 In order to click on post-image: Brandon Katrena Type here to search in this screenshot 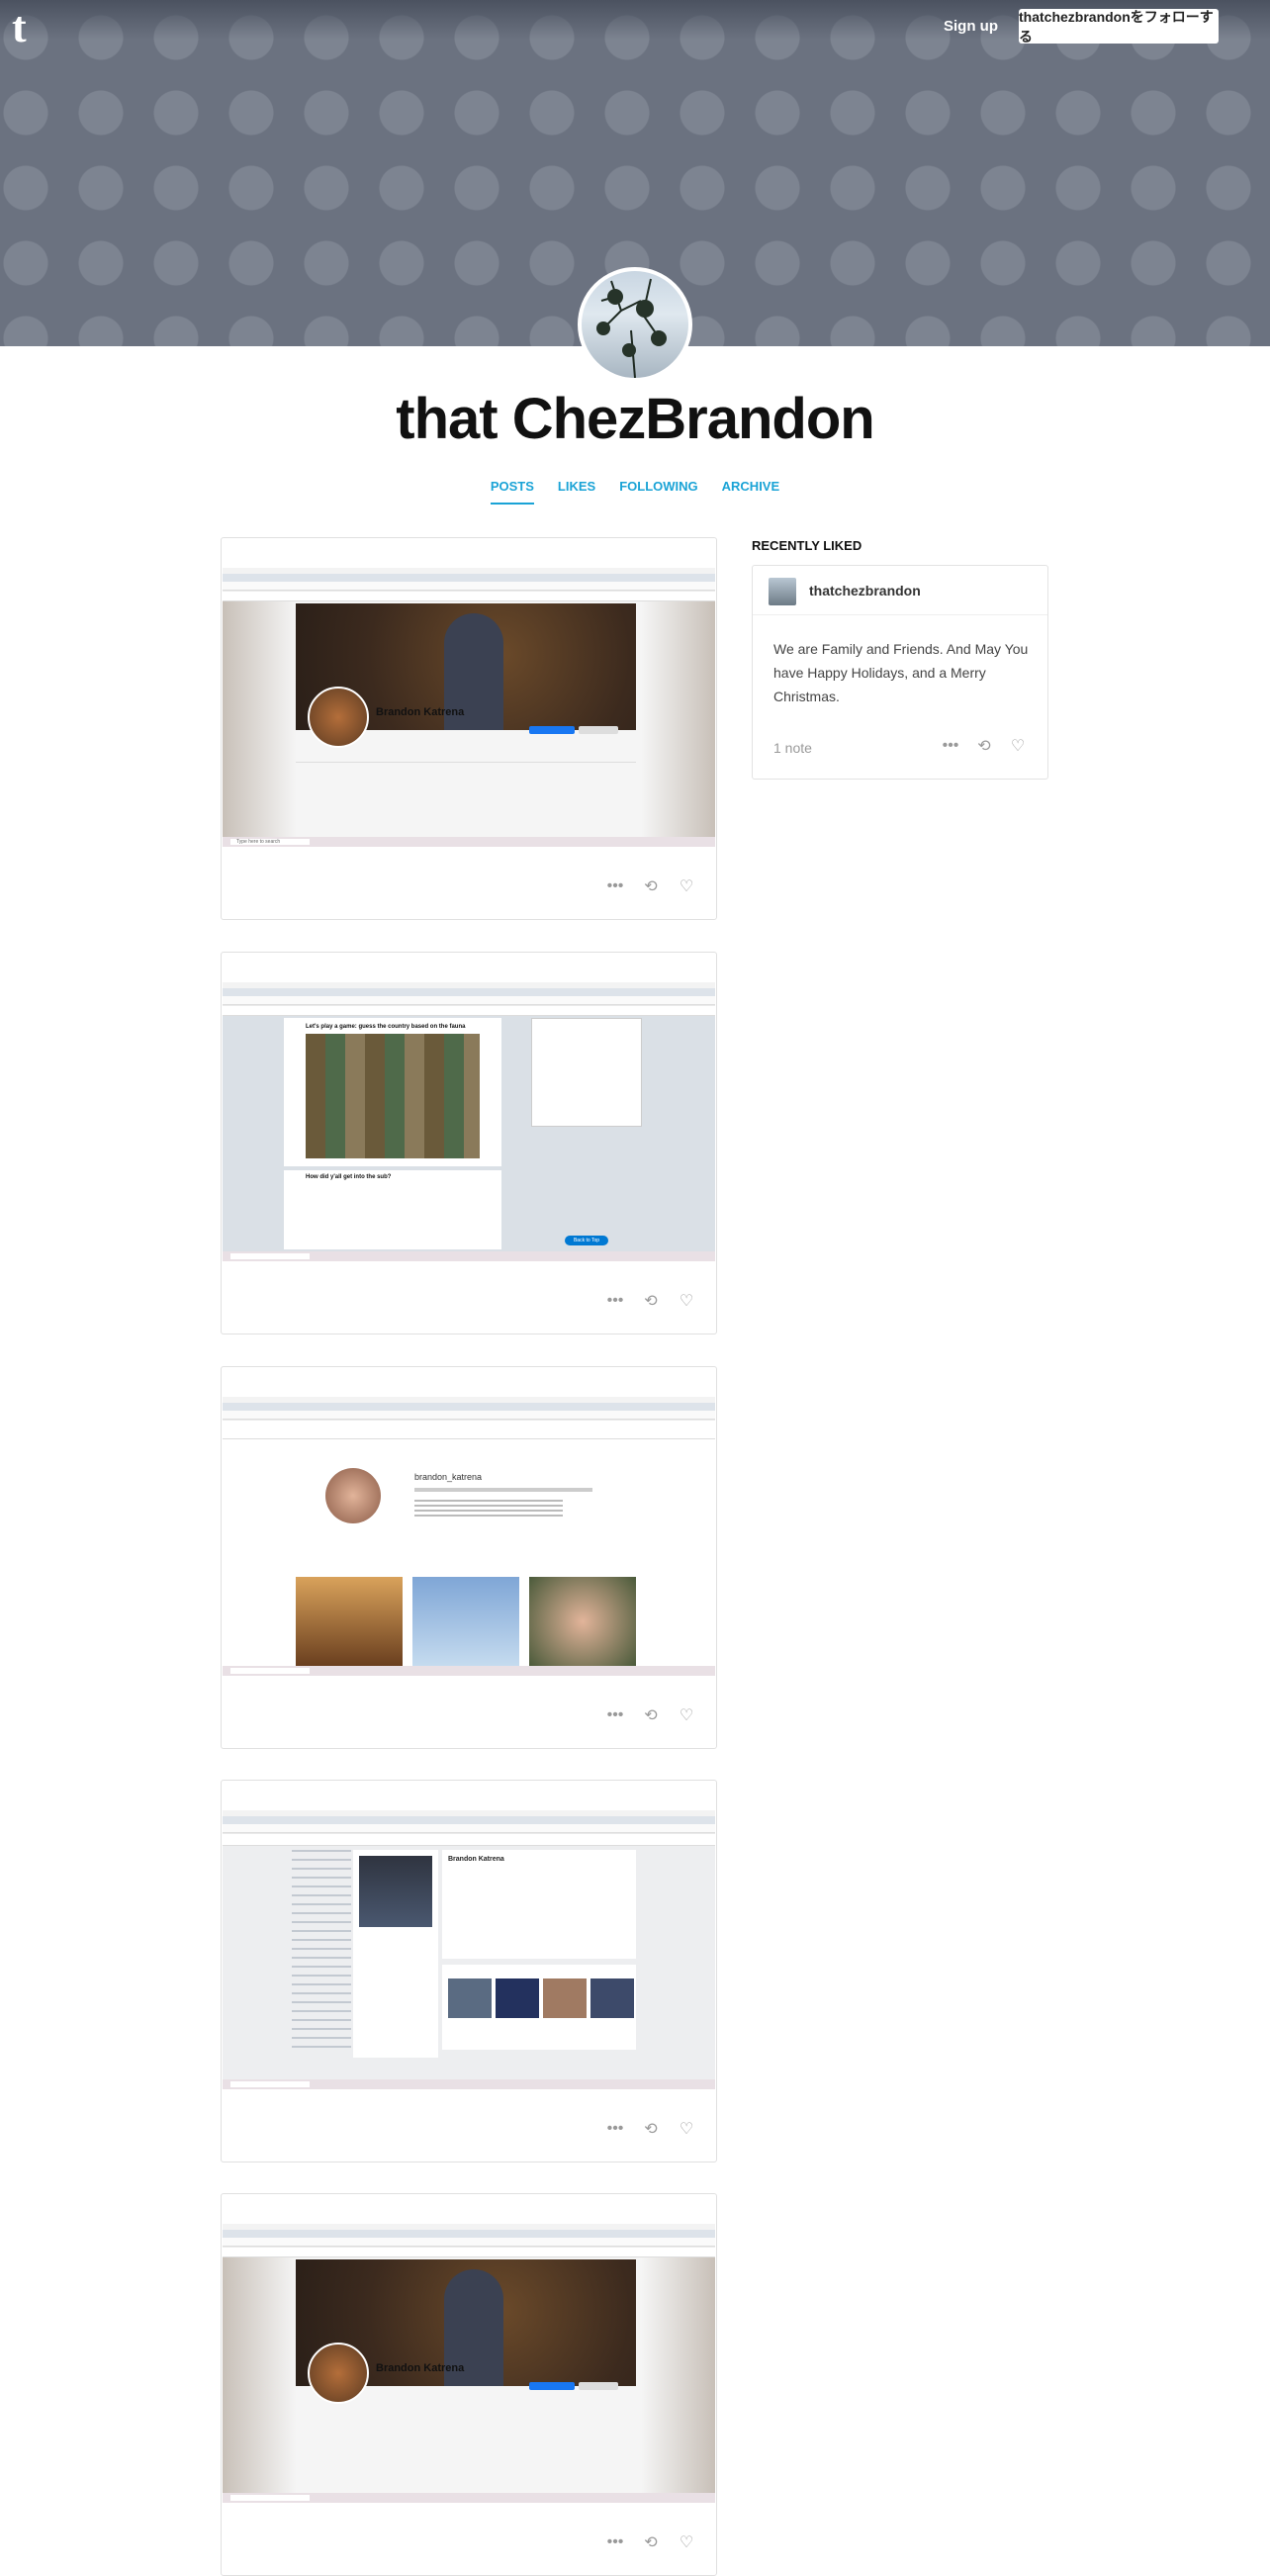, I will do `click(469, 707)`.